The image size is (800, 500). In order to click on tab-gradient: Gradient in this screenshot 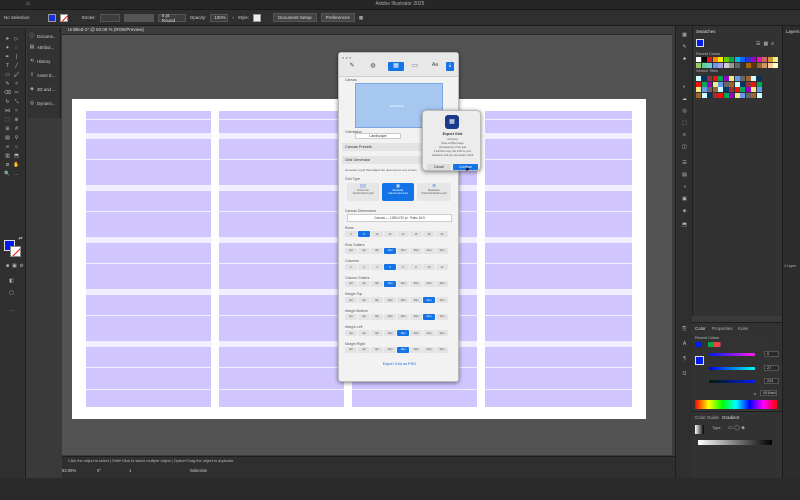, I will do `click(730, 417)`.